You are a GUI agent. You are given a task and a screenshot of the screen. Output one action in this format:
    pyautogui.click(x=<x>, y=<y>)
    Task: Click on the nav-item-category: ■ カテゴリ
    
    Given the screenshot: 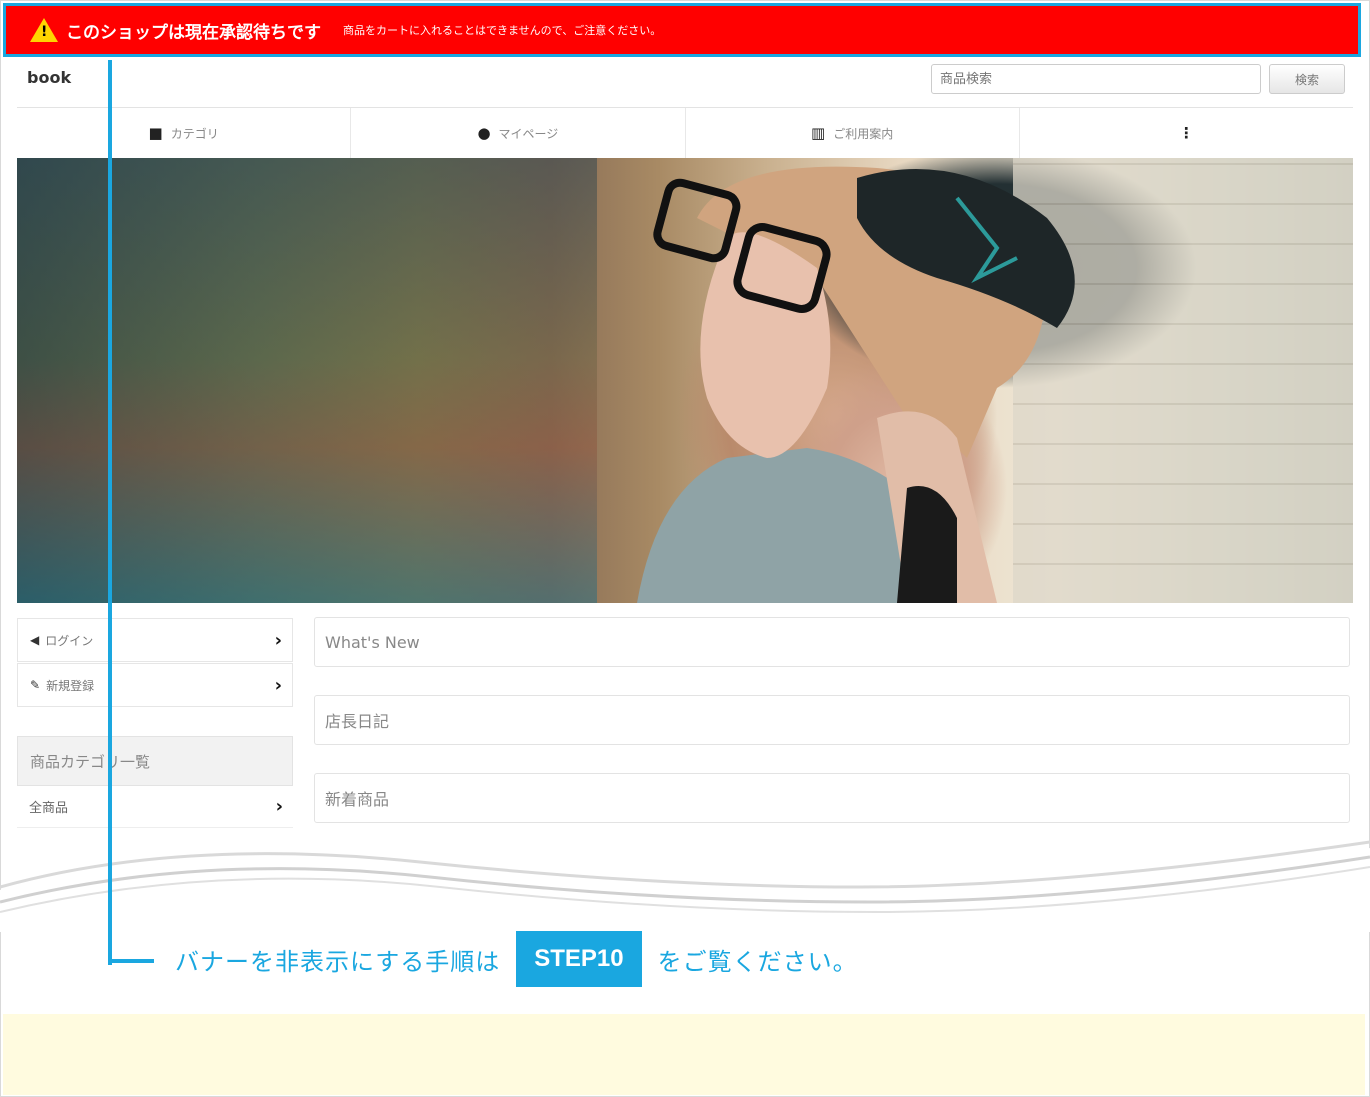 What is the action you would take?
    pyautogui.click(x=184, y=133)
    